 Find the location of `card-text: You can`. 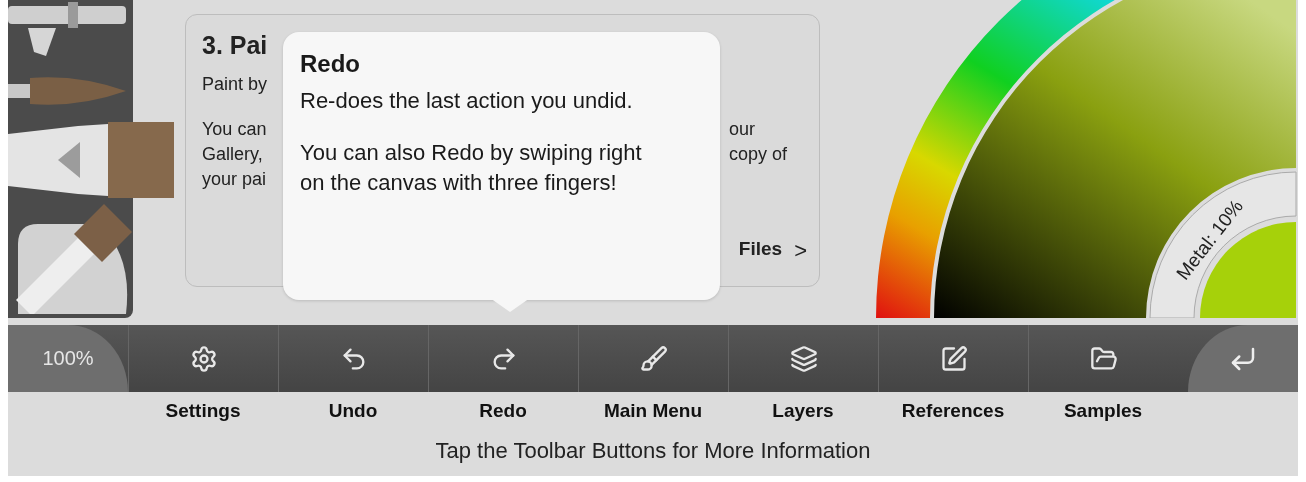

card-text: You can is located at coordinates (234, 129).